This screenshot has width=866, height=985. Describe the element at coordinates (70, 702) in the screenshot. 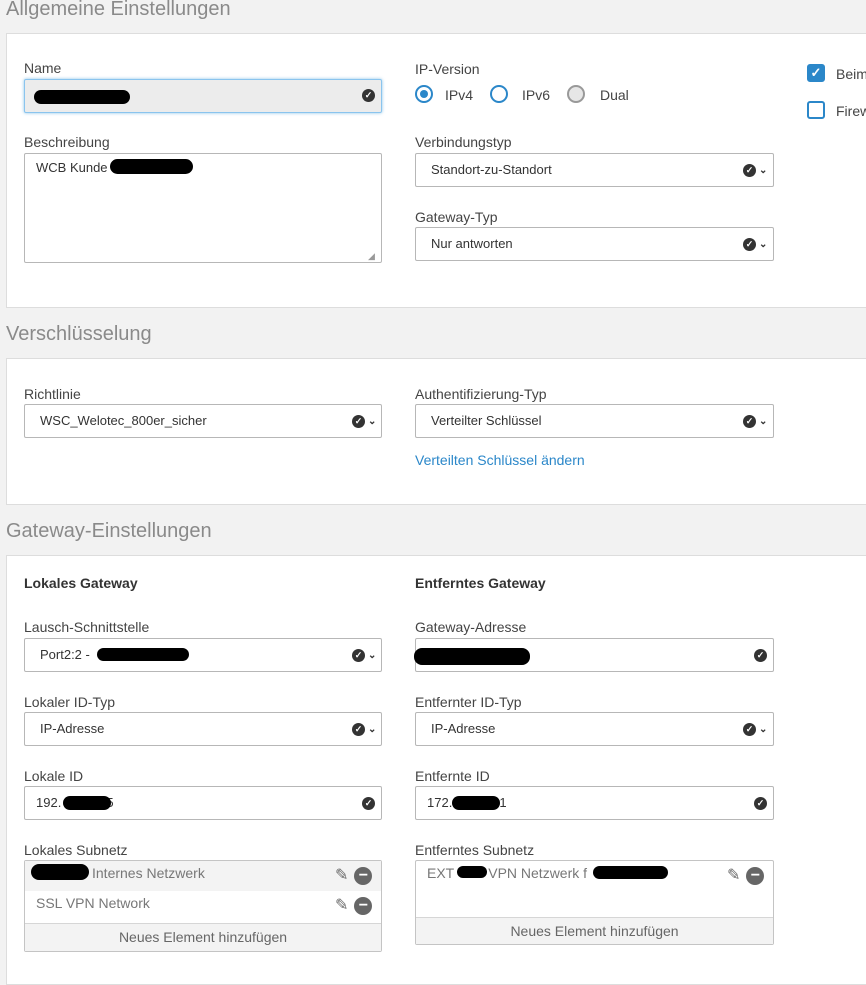

I see `local-id-type-label: Lokaler ID-Typ` at that location.